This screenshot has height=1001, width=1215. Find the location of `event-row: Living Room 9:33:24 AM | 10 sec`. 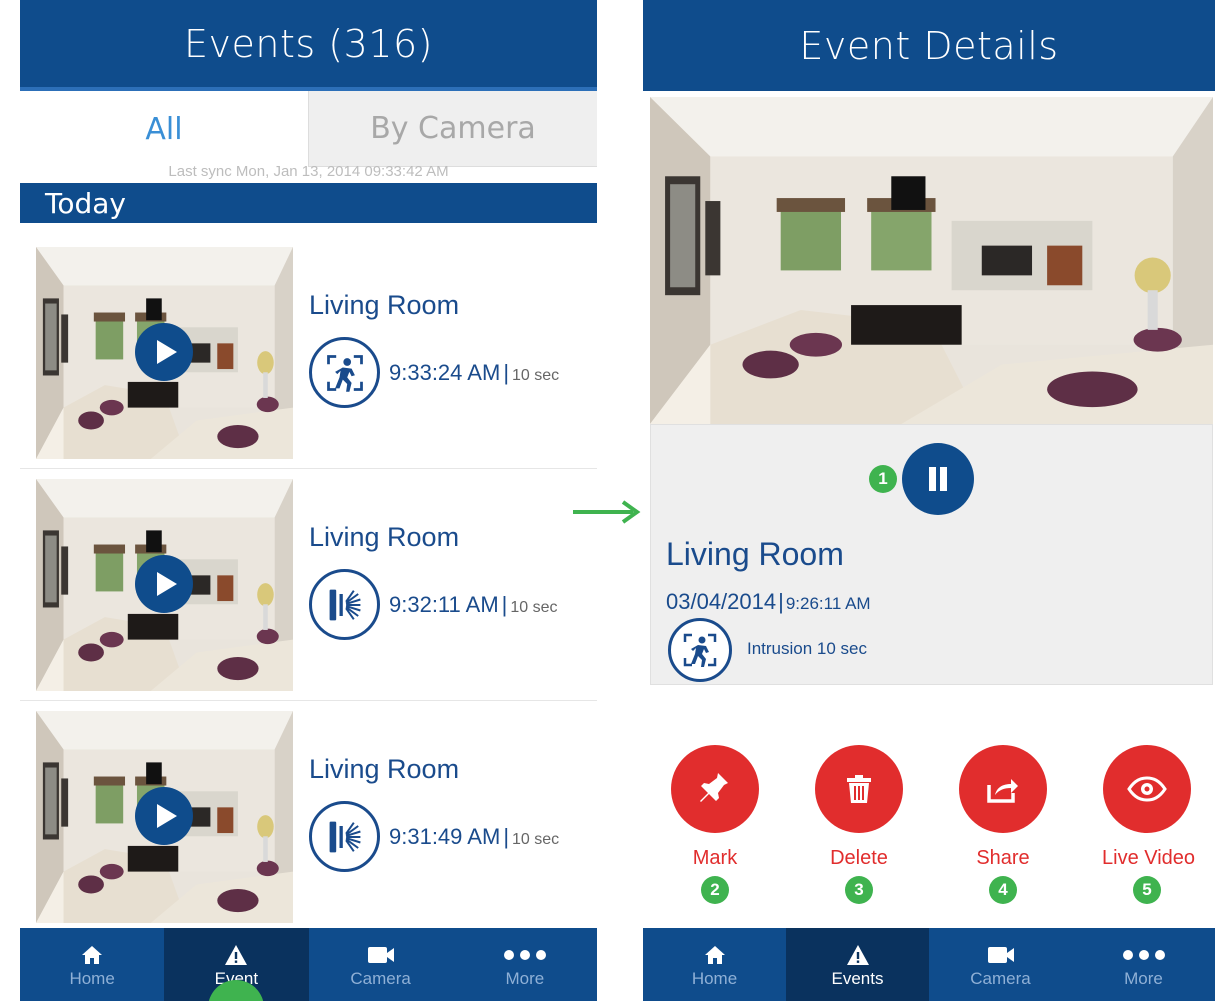

event-row: Living Room 9:33:24 AM | 10 sec is located at coordinates (308, 353).